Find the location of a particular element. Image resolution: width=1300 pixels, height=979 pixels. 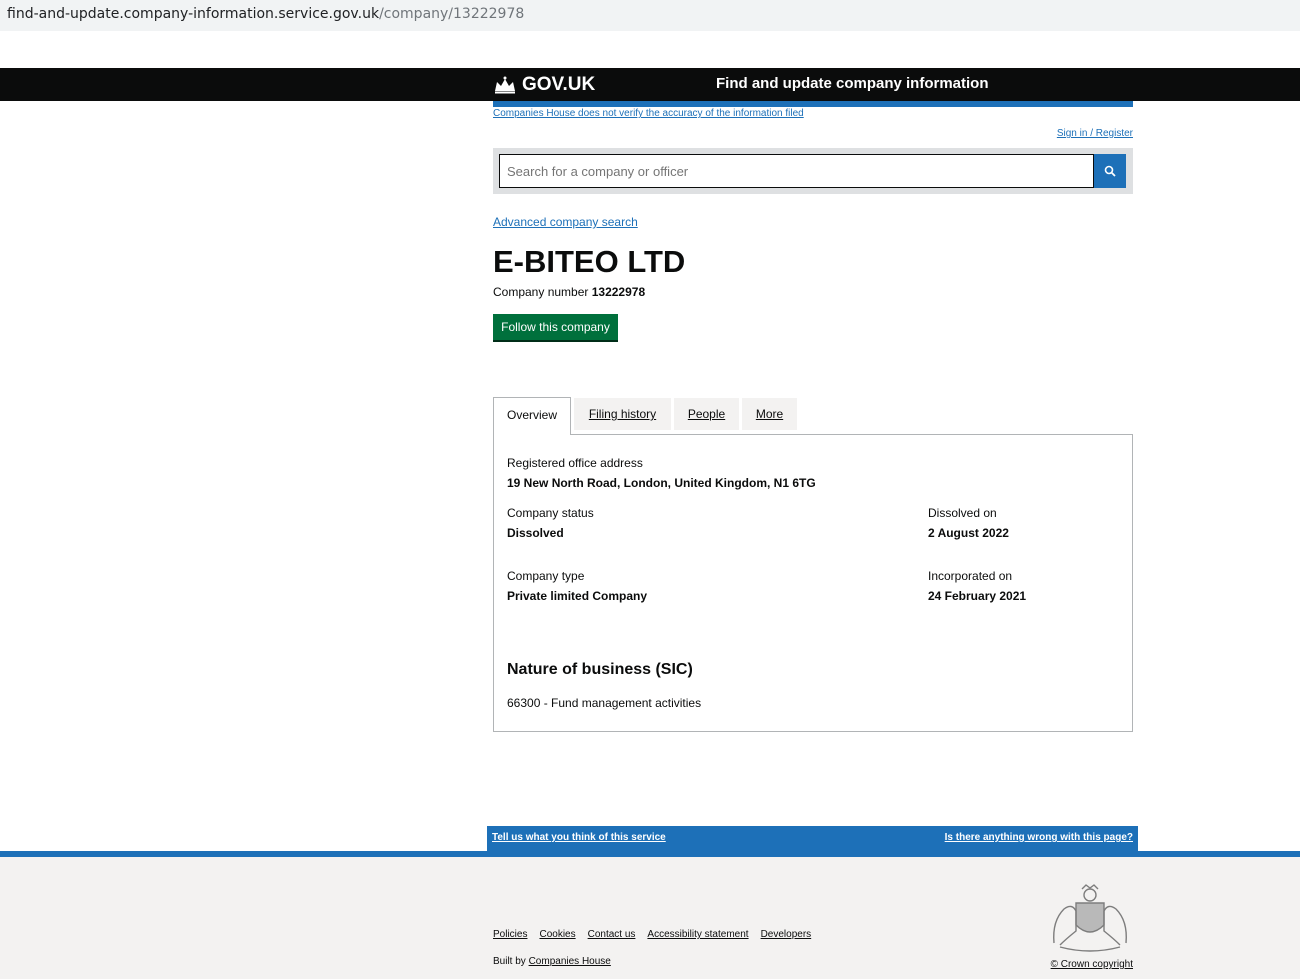

royal-coat-of-arms-icon is located at coordinates (1090, 918).